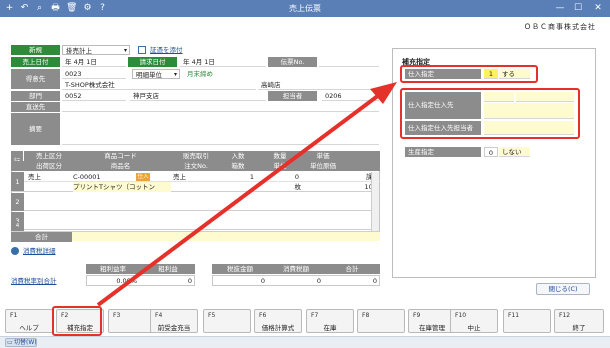  What do you see at coordinates (579, 328) in the screenshot?
I see `fkey-label: 終了` at bounding box center [579, 328].